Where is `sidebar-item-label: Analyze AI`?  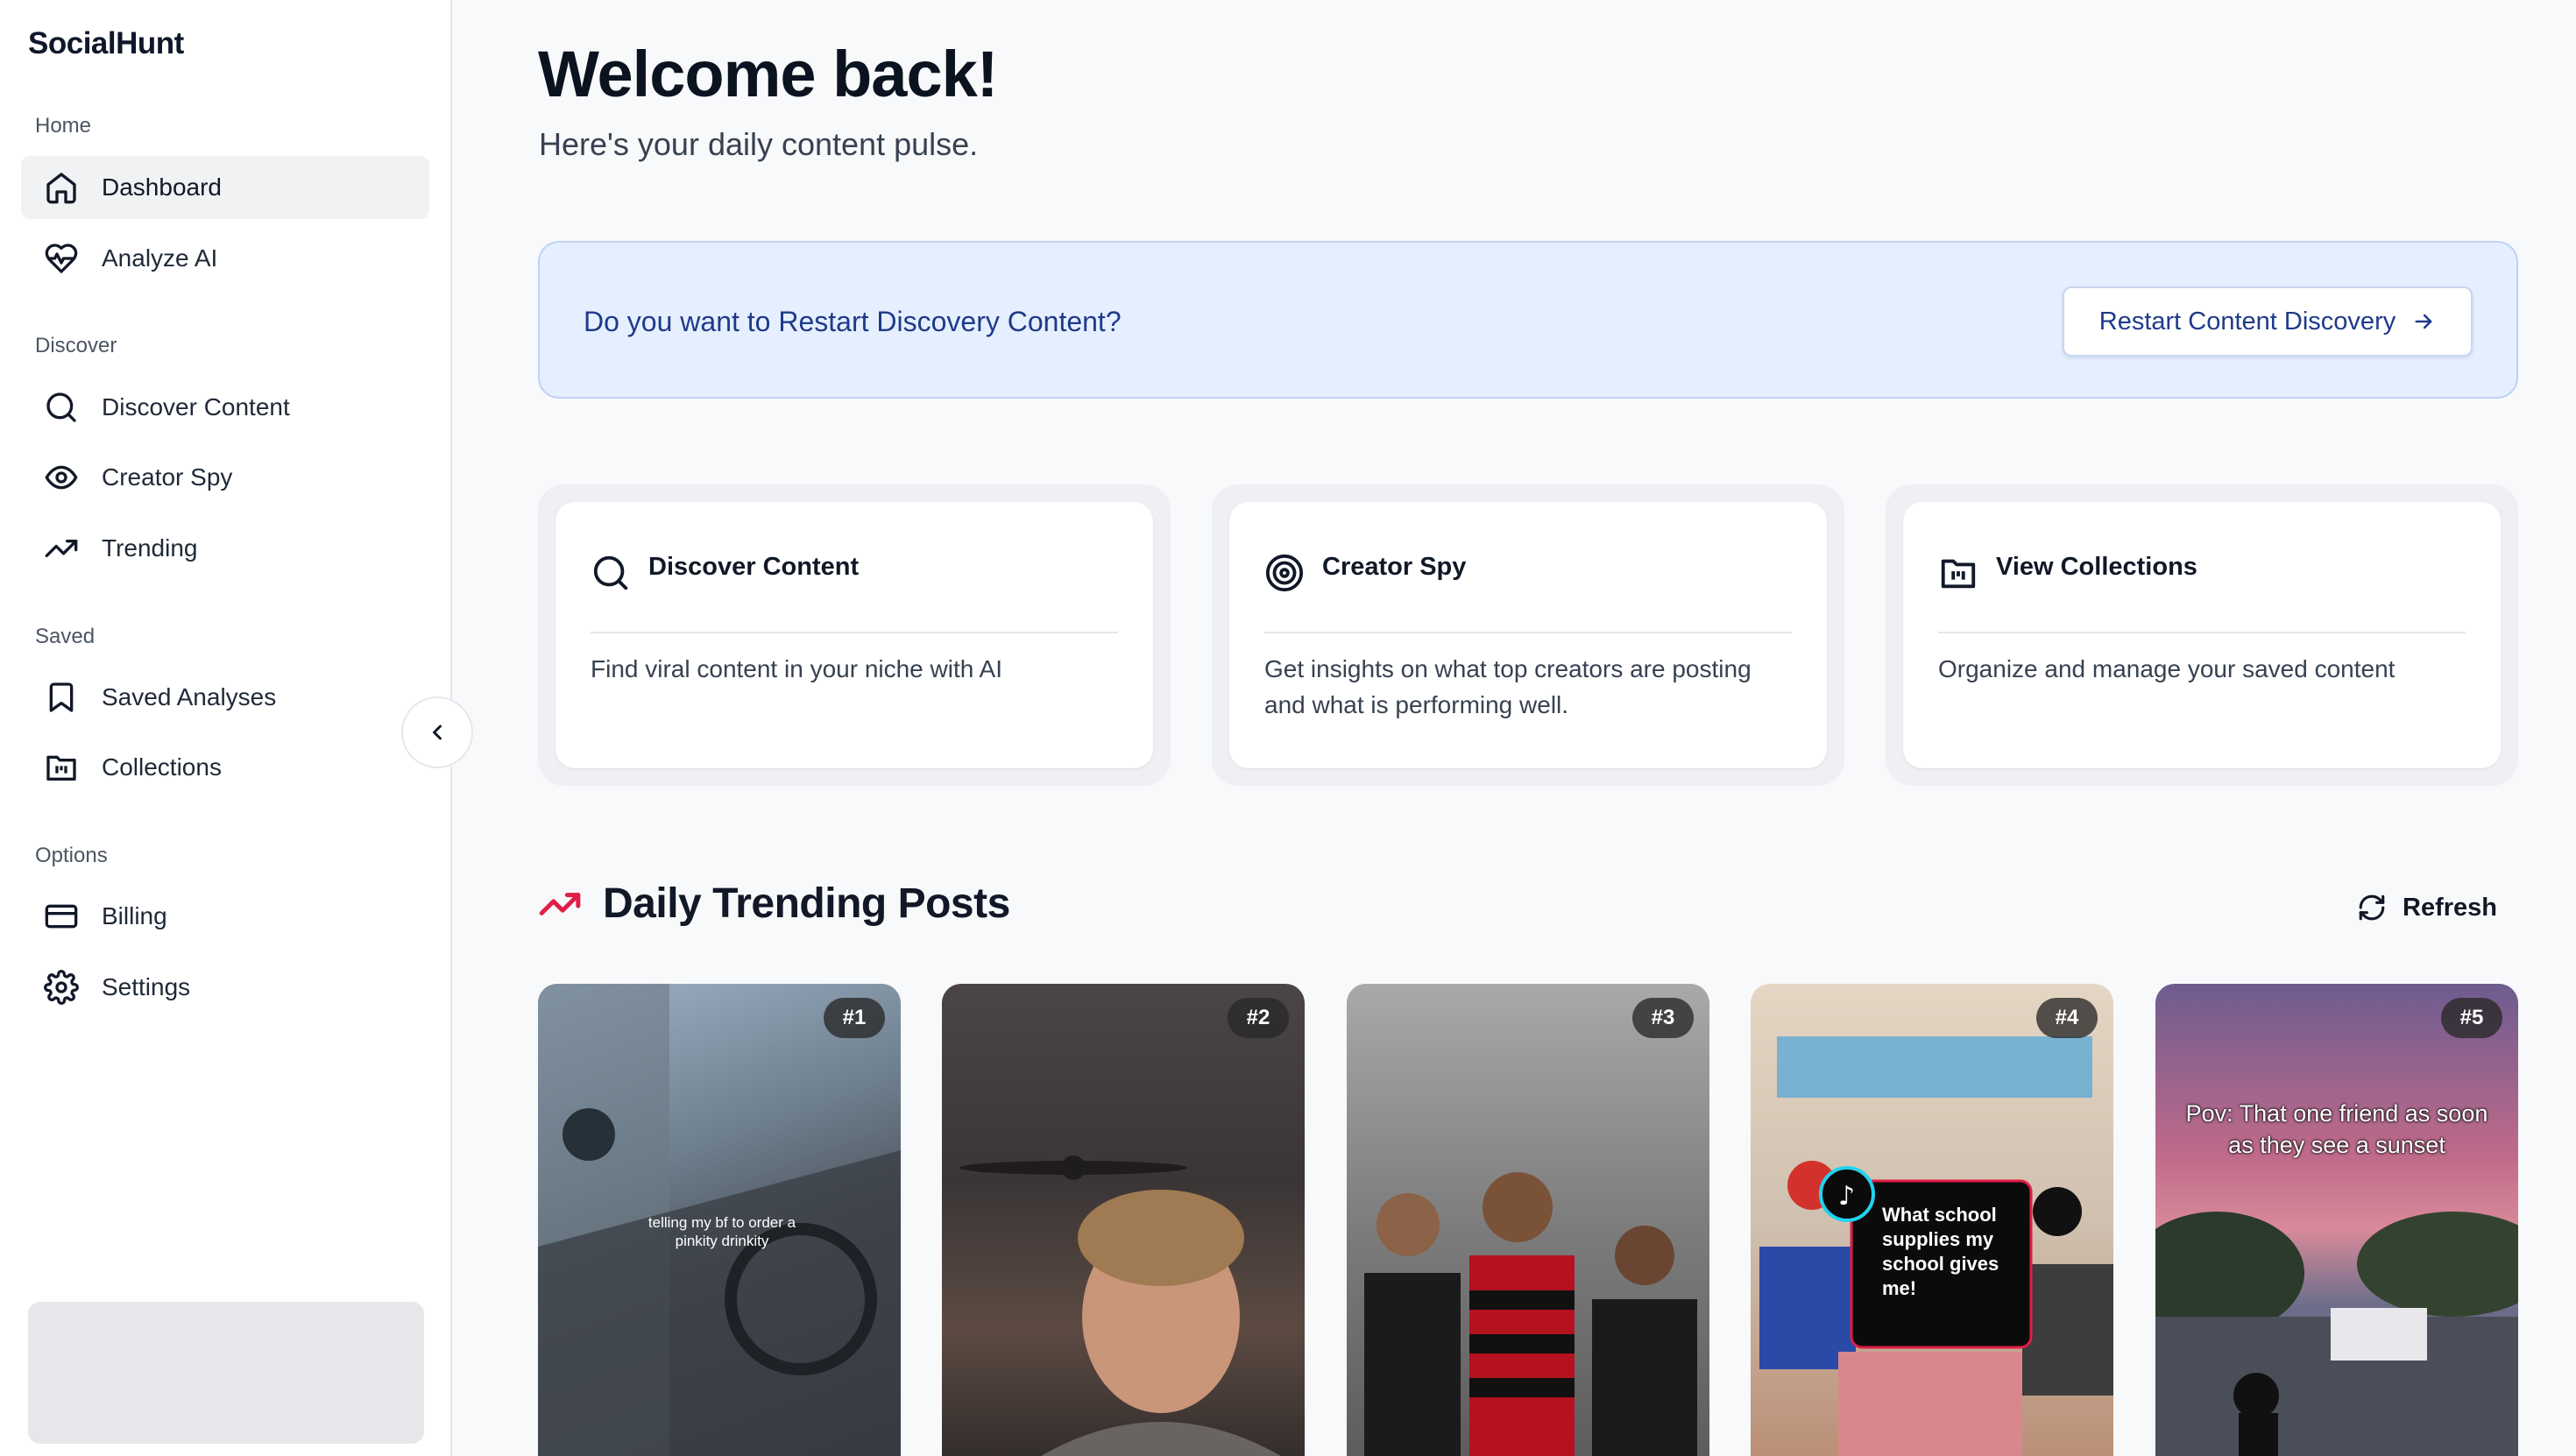
sidebar-item-label: Analyze AI is located at coordinates (160, 258).